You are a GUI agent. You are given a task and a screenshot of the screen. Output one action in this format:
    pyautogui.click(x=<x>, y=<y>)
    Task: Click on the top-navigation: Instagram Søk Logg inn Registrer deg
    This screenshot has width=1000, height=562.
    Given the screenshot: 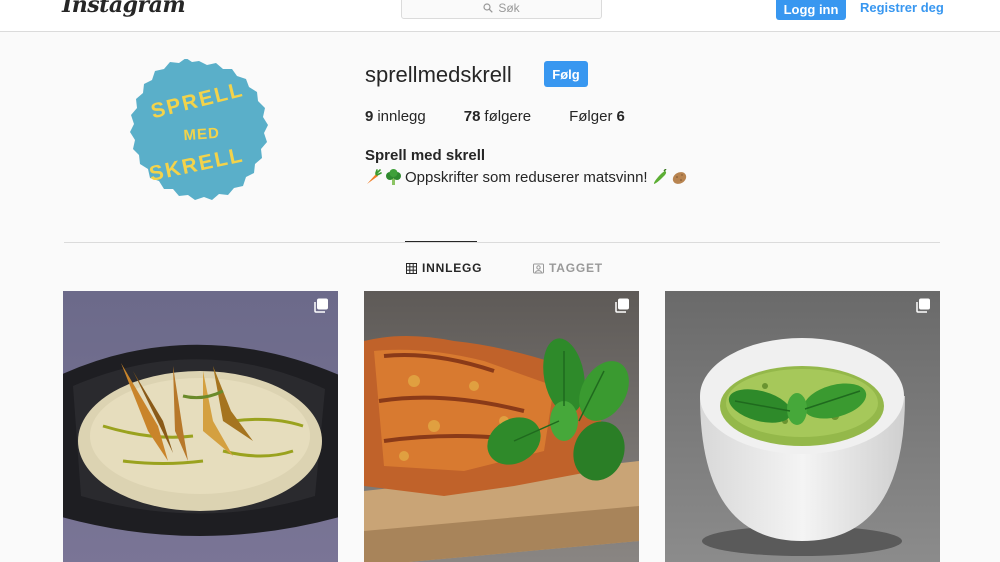 What is the action you would take?
    pyautogui.click(x=500, y=16)
    